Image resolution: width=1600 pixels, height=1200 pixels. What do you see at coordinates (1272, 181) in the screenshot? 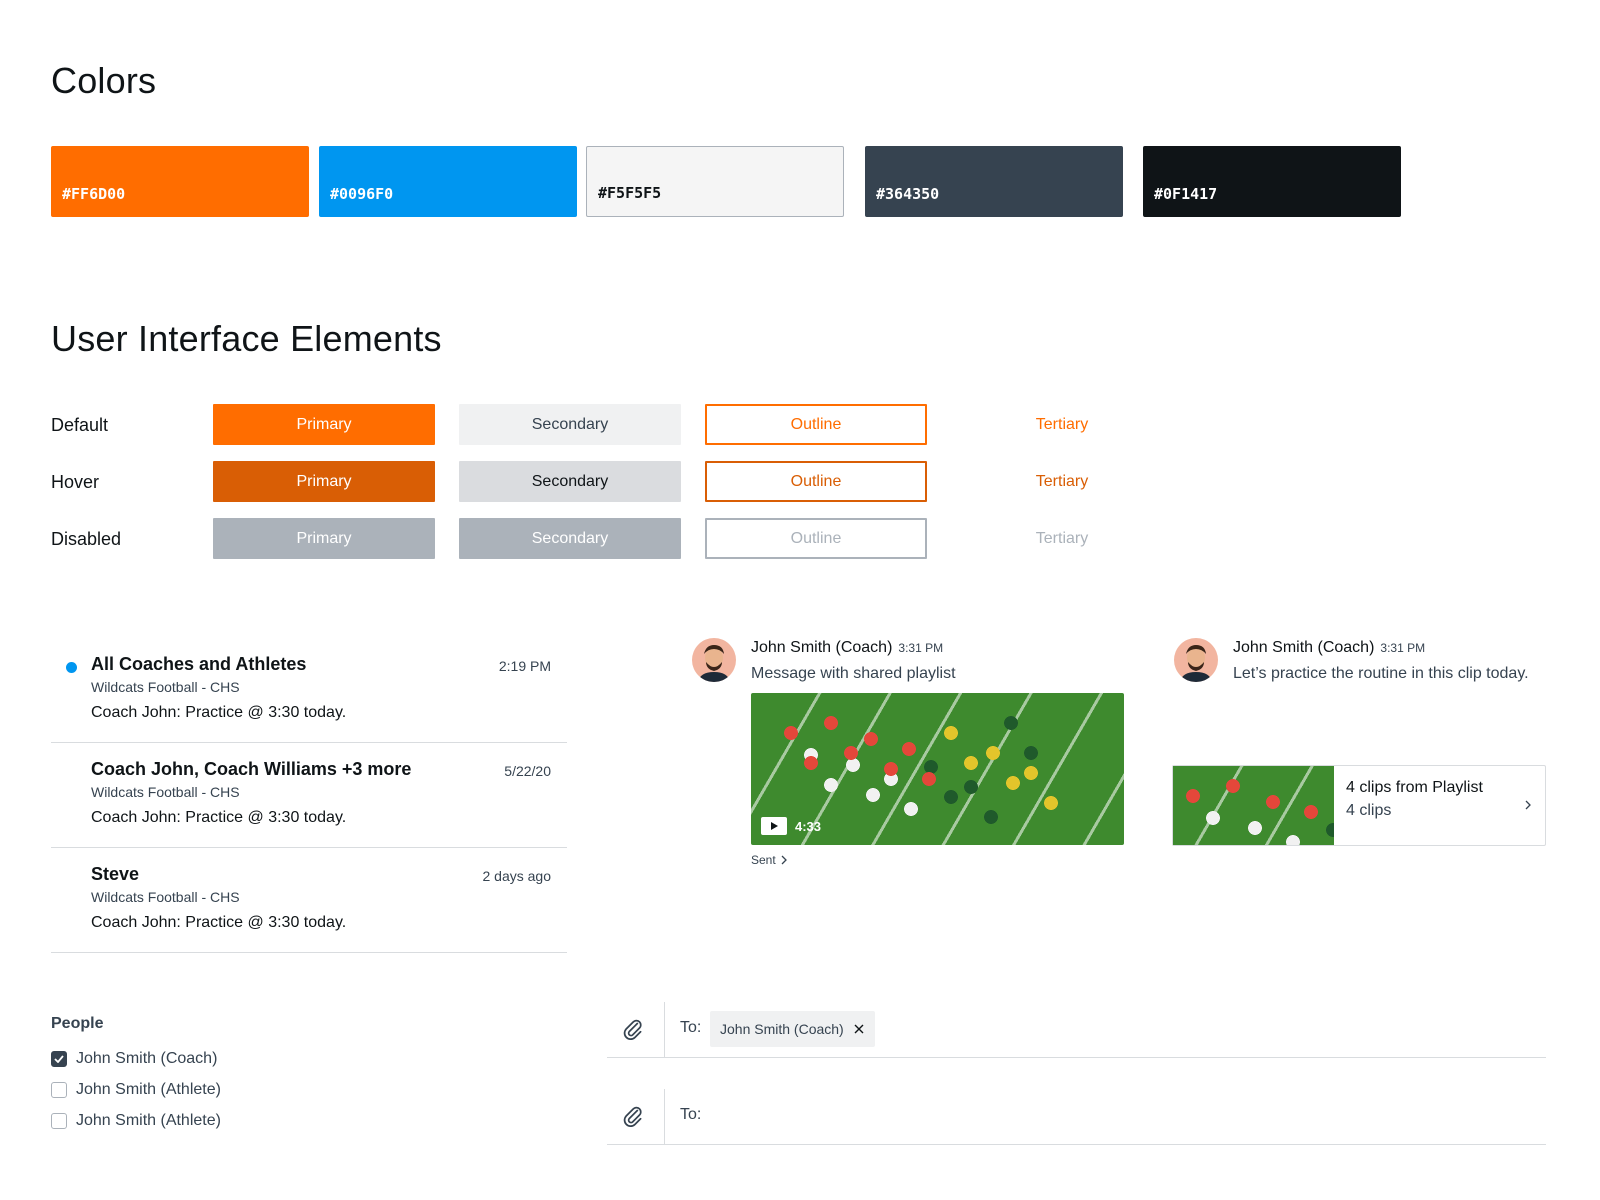
I see `color-swatch-black: #0F1417` at bounding box center [1272, 181].